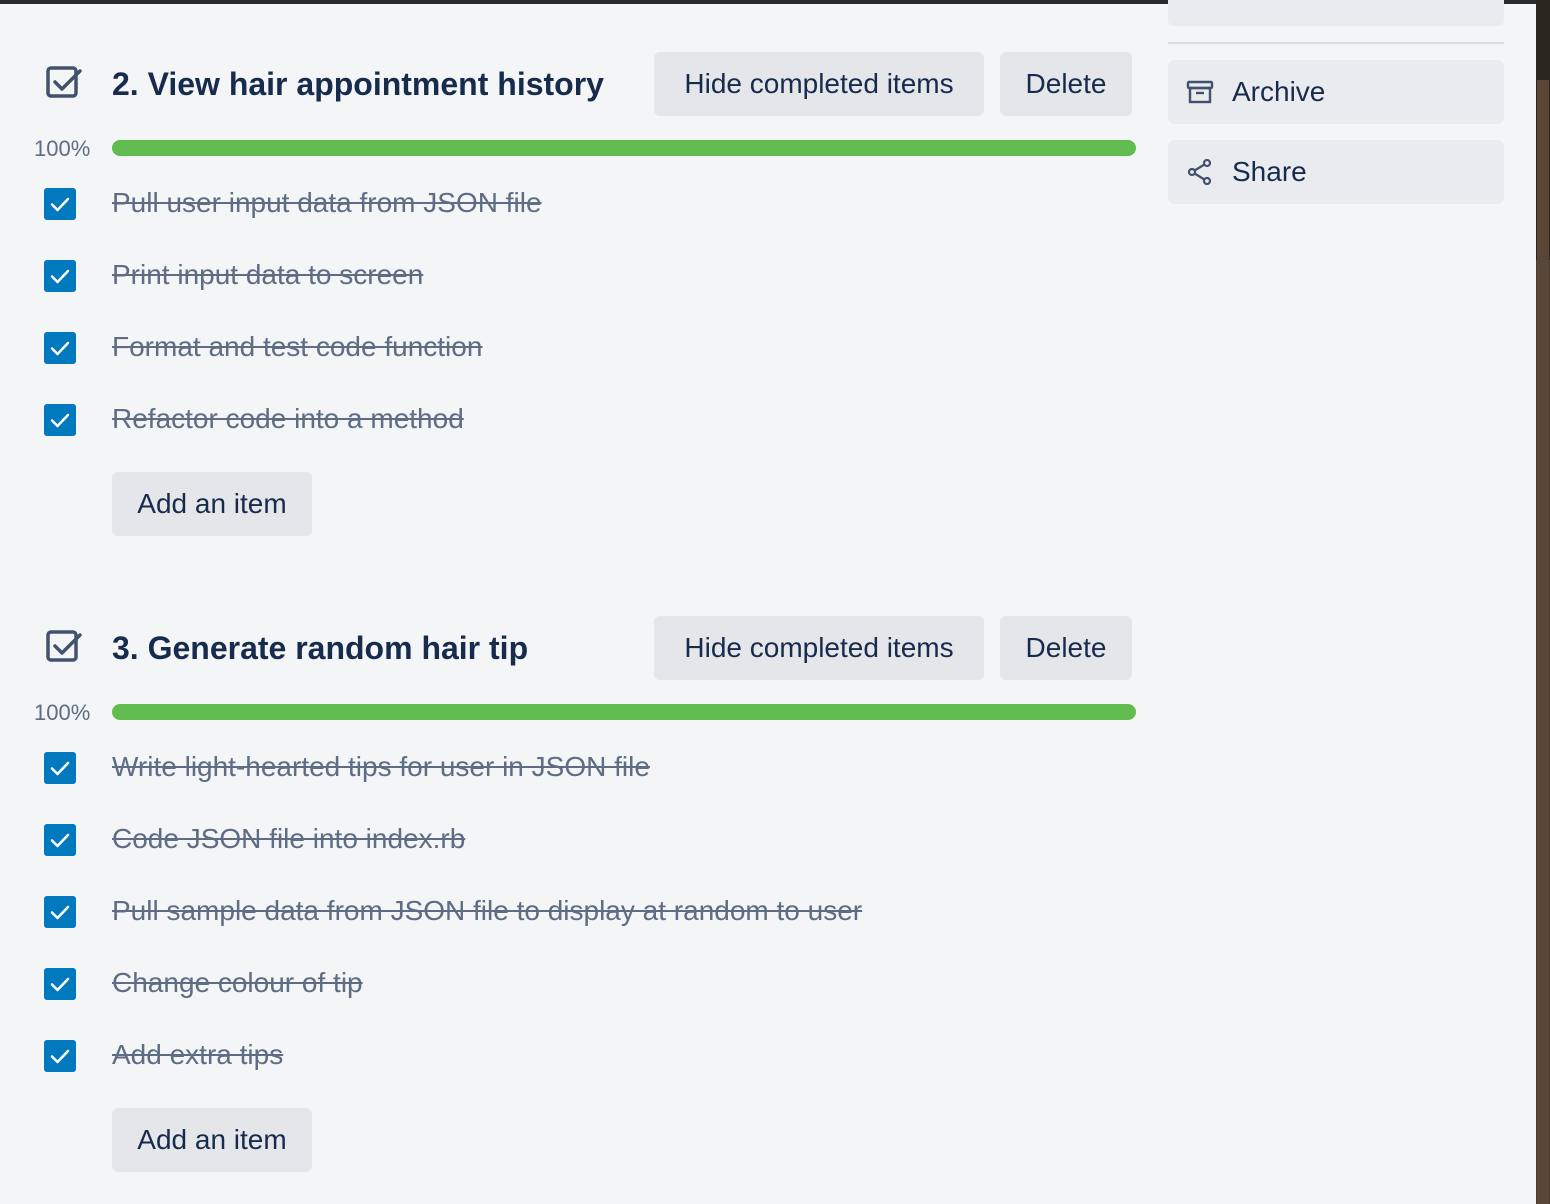  I want to click on scrollbar, so click(1543, 642).